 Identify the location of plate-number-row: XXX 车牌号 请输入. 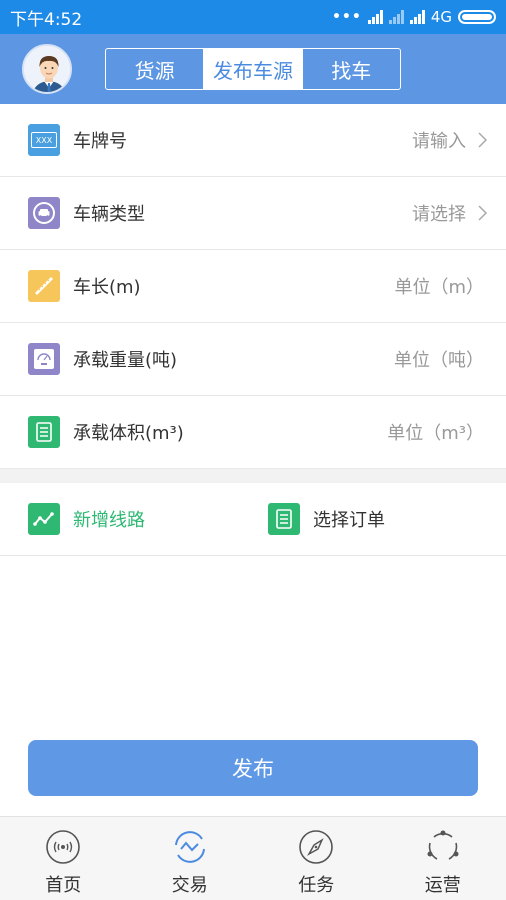
(253, 140).